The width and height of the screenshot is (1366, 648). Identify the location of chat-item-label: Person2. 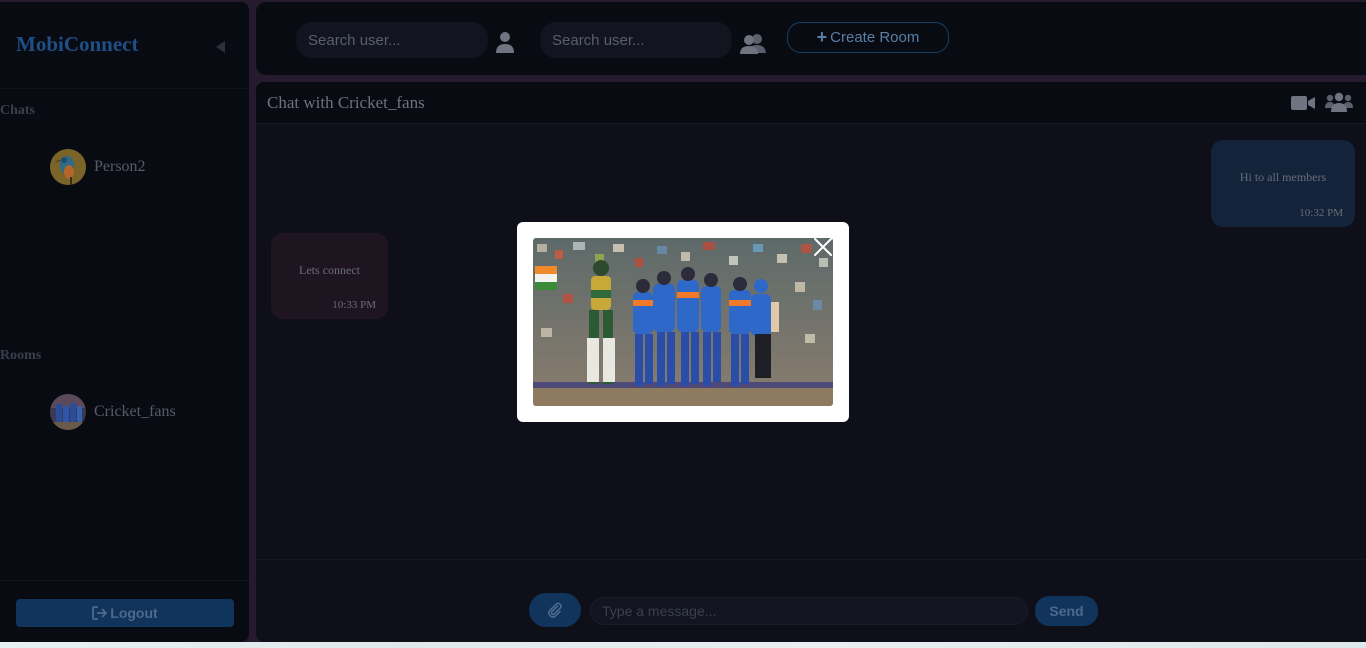
(120, 166).